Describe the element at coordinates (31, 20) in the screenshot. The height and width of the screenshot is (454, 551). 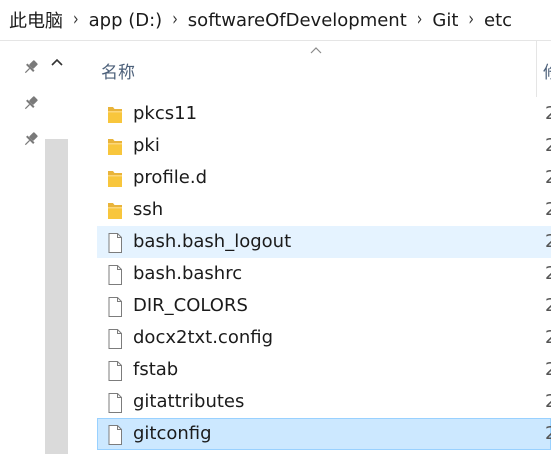
I see `breadcrumb-this-pc: 此电脑` at that location.